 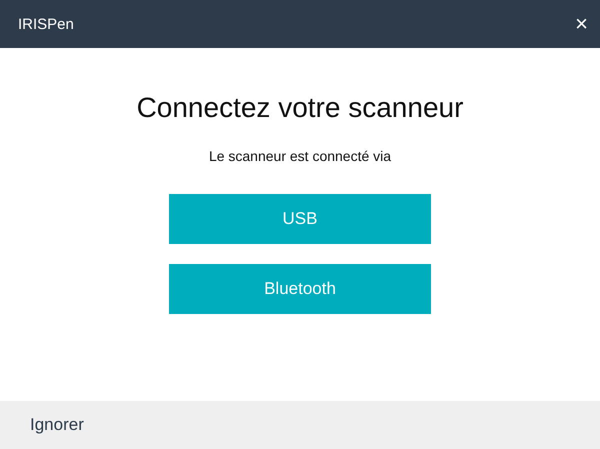 I want to click on window-title: IRISPen, so click(x=46, y=24).